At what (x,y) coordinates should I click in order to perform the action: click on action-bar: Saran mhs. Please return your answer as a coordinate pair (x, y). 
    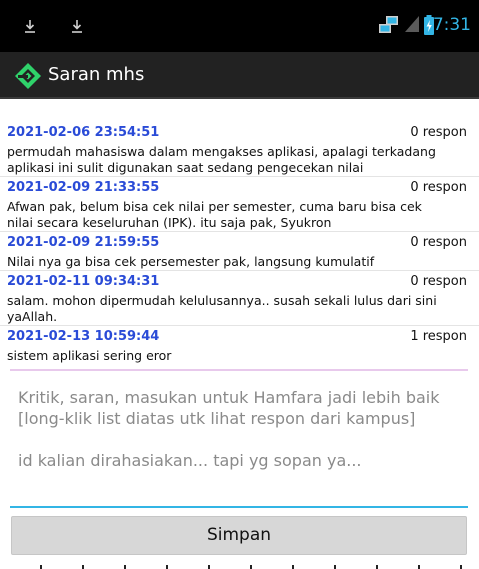
    Looking at the image, I should click on (239, 75).